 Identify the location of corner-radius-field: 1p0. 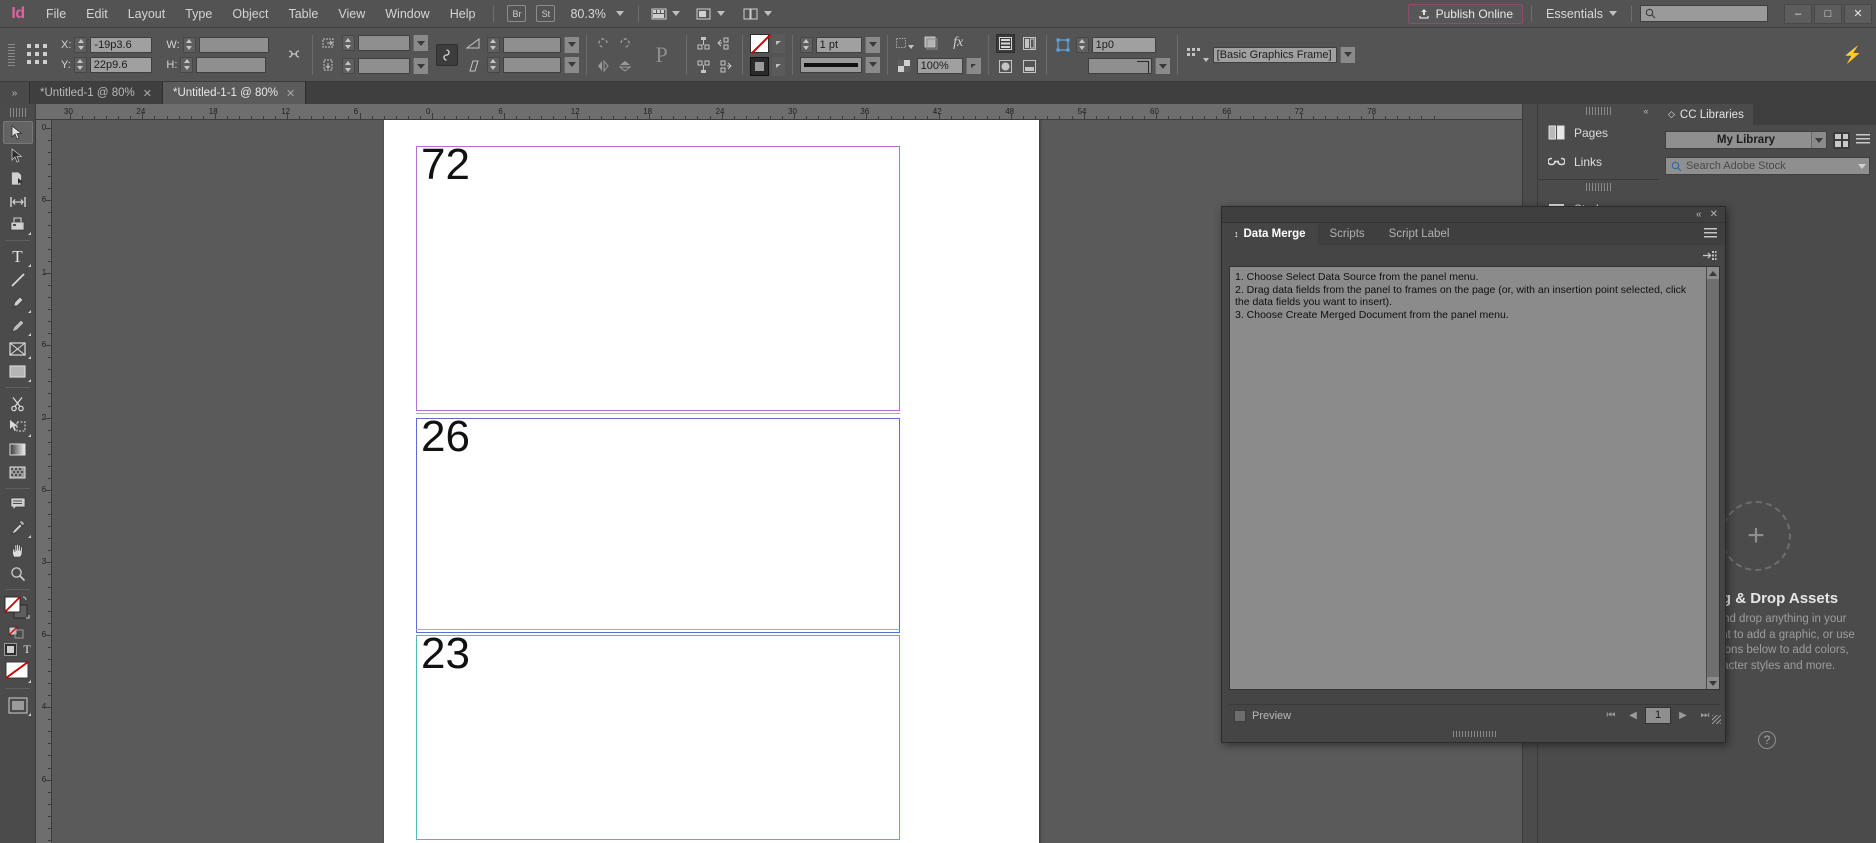
(1123, 44).